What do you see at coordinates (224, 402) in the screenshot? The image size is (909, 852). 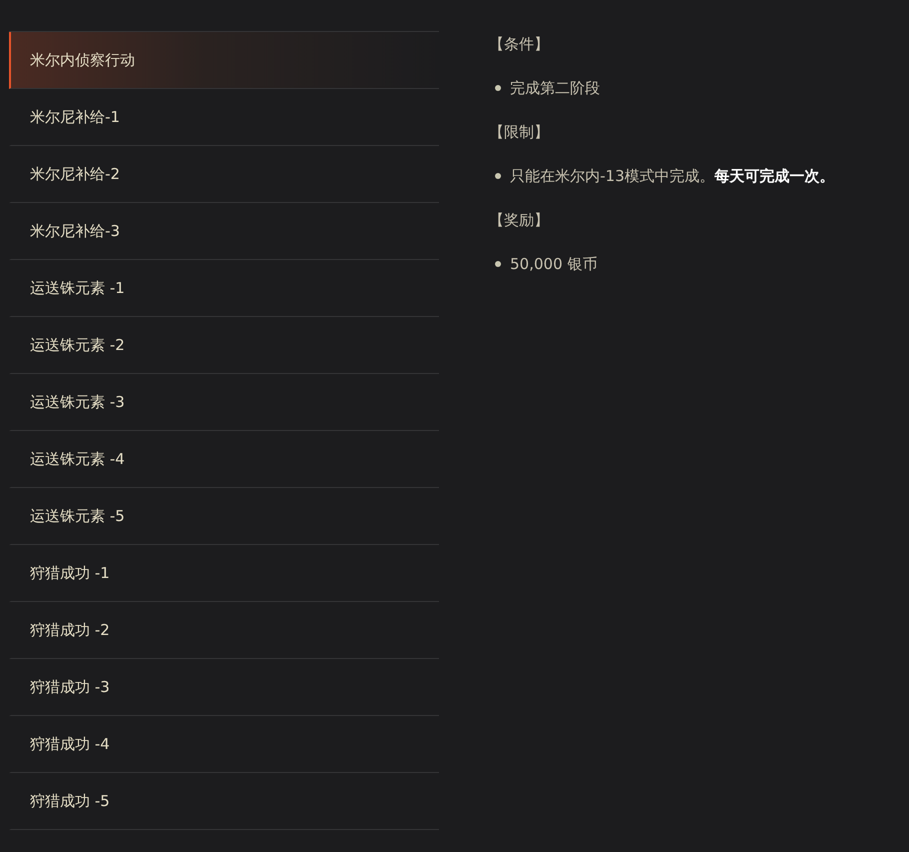 I see `quest-item: 运送铢元素 -3` at bounding box center [224, 402].